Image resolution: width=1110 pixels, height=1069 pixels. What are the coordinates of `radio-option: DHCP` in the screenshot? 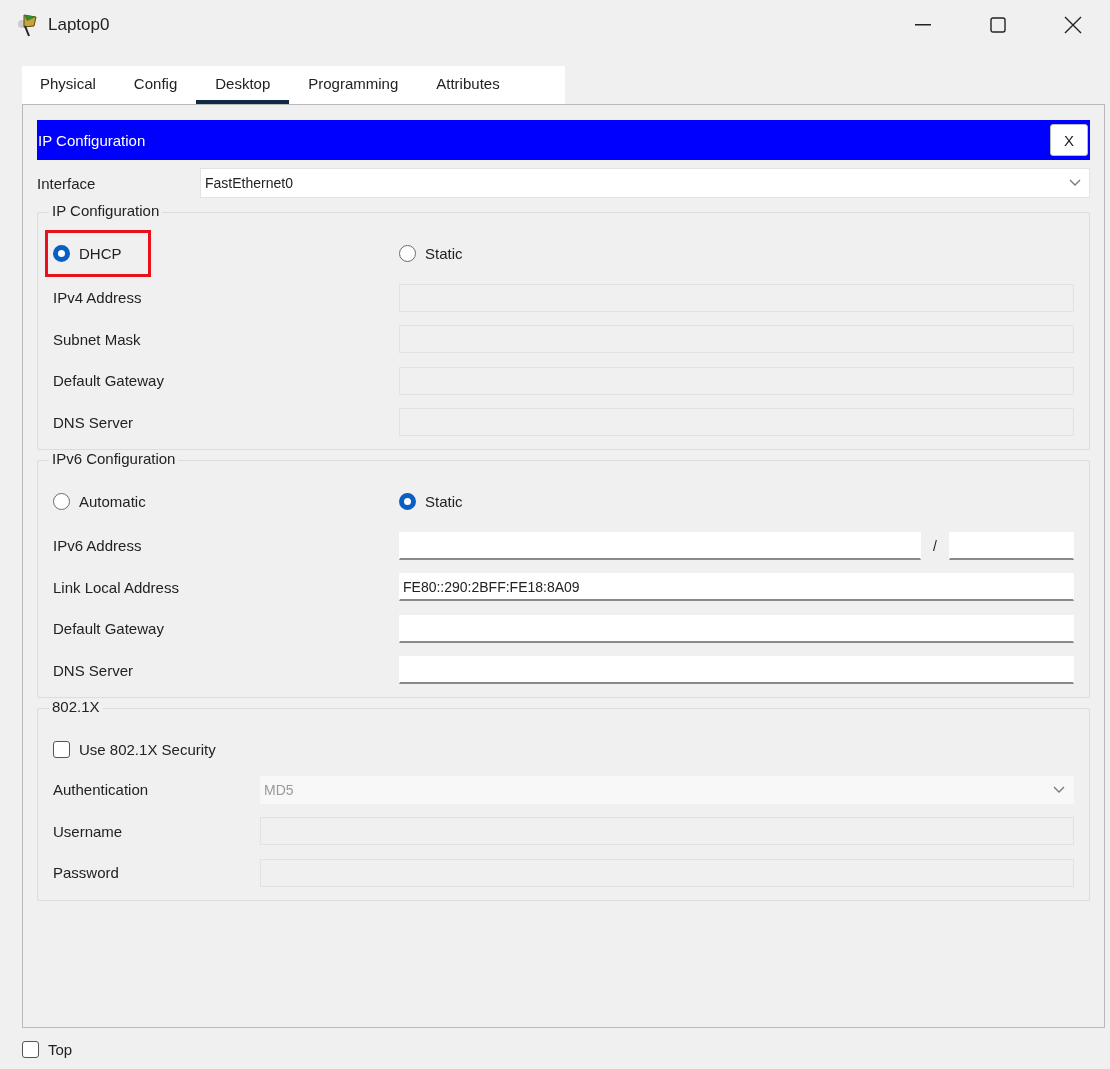 It's located at (87, 253).